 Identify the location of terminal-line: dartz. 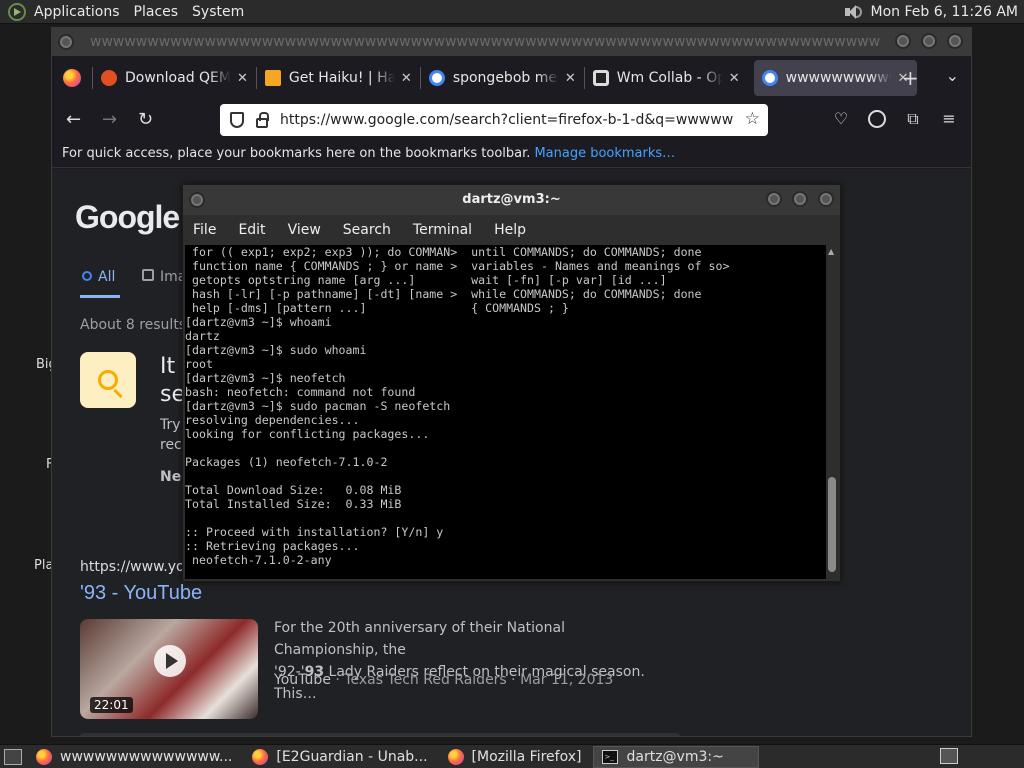
(202, 336).